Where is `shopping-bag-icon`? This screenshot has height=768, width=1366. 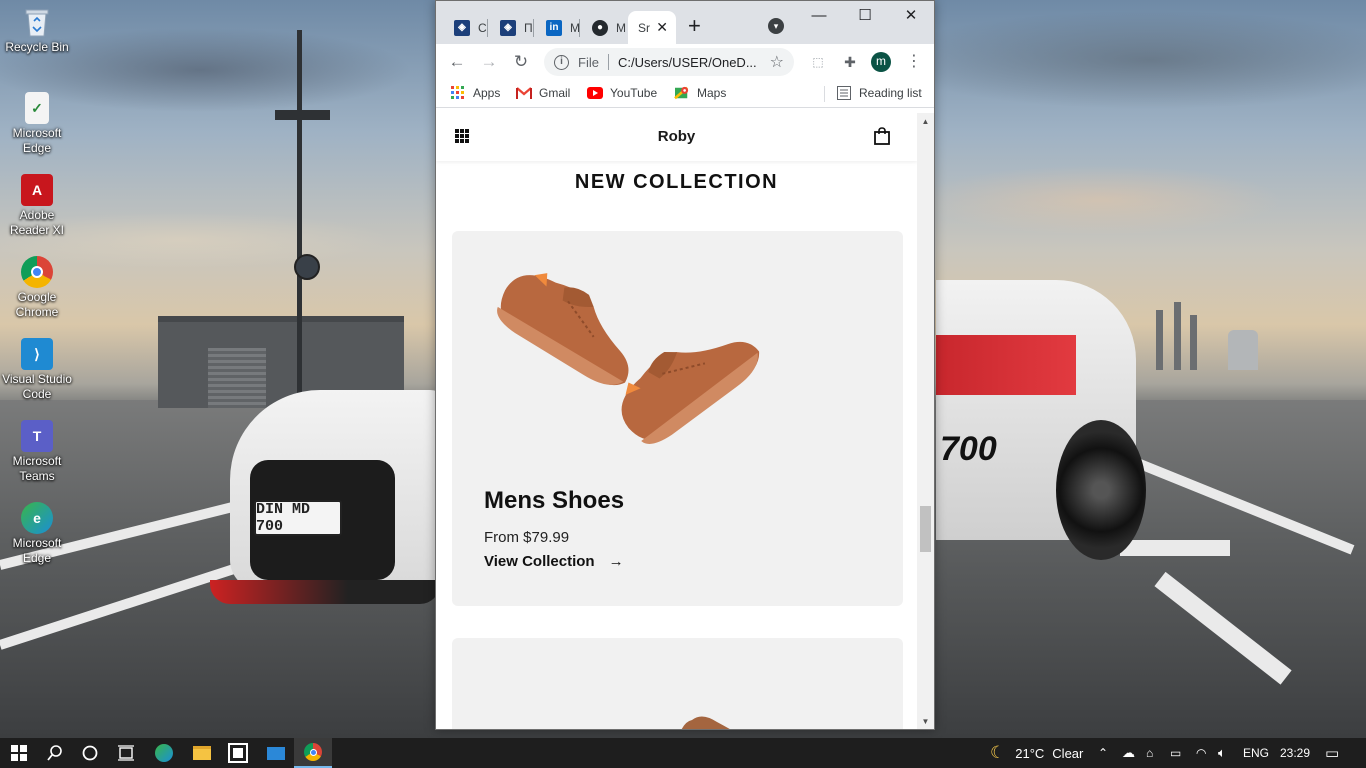 shopping-bag-icon is located at coordinates (882, 136).